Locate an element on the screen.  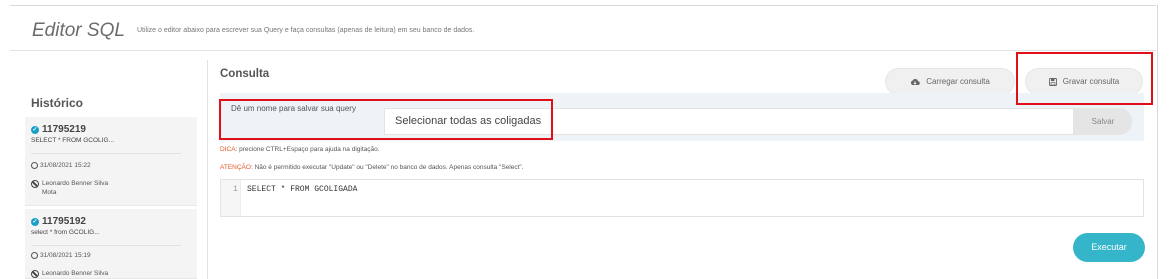
cloud-download-icon is located at coordinates (915, 81).